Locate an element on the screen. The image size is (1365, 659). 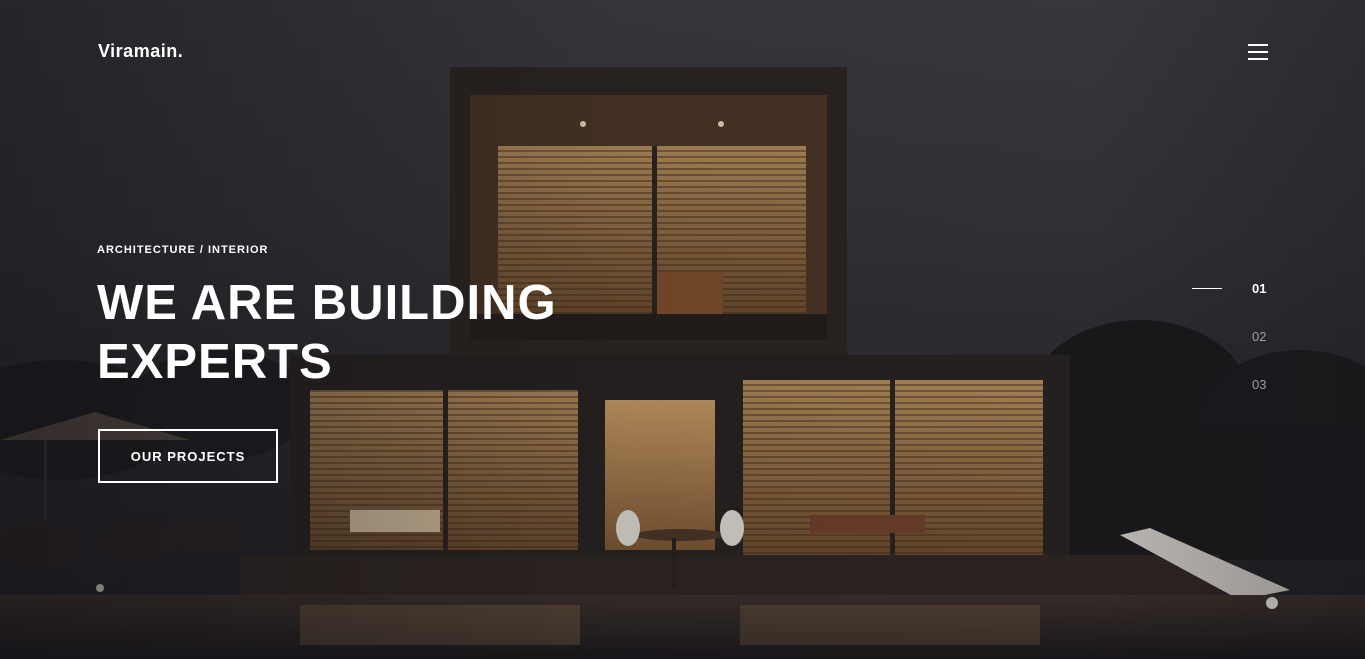
menu-bar-top is located at coordinates (1258, 45).